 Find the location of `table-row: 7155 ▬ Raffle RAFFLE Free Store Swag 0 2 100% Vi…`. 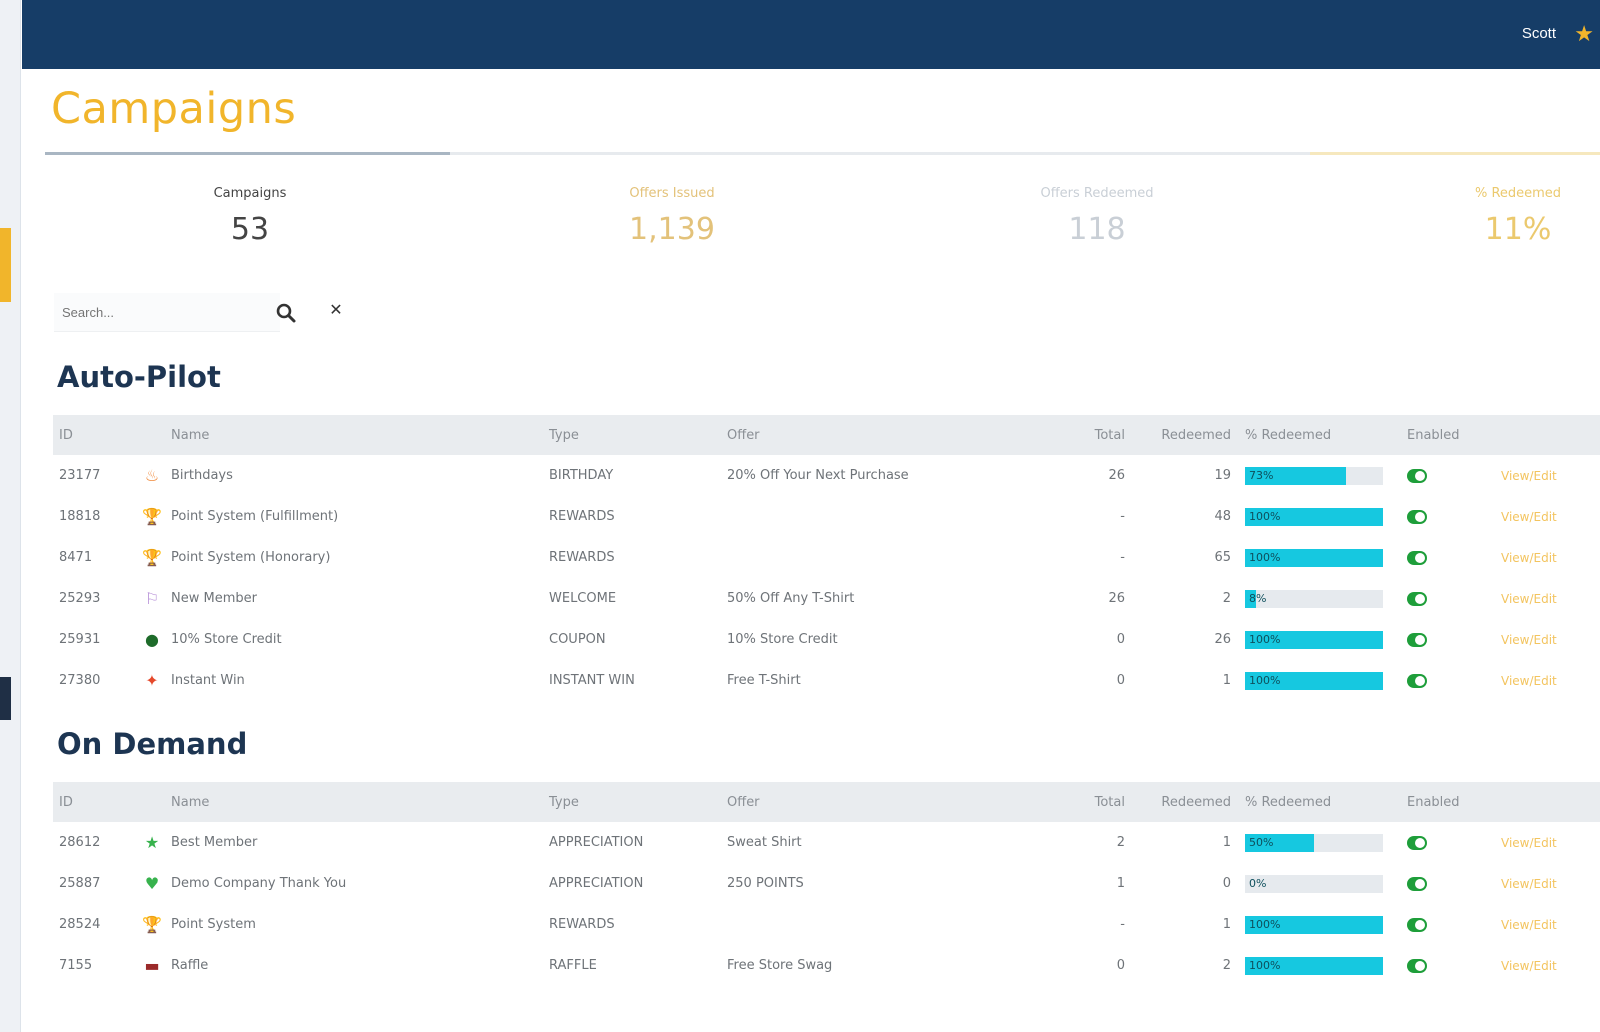

table-row: 7155 ▬ Raffle RAFFLE Free Store Swag 0 2 100% Vi… is located at coordinates (826, 965).